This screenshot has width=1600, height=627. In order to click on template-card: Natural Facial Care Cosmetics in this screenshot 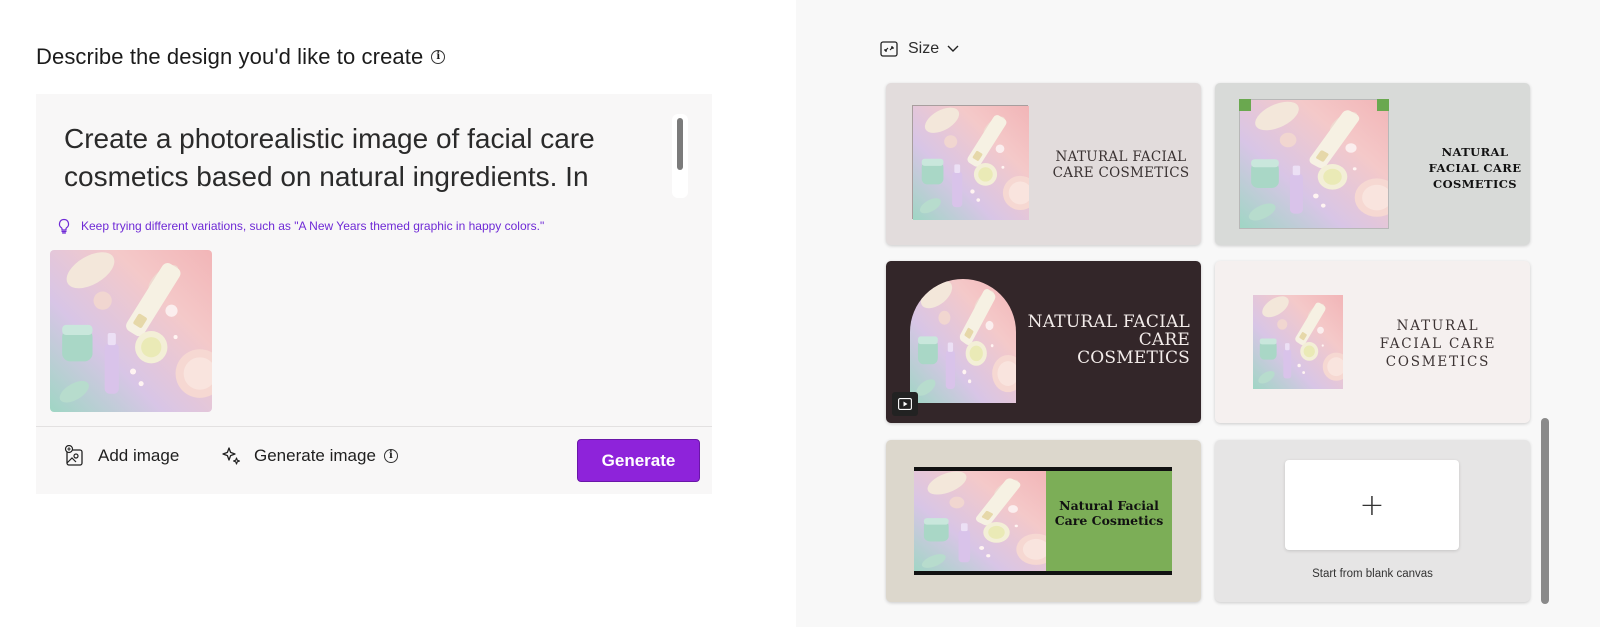, I will do `click(1043, 521)`.